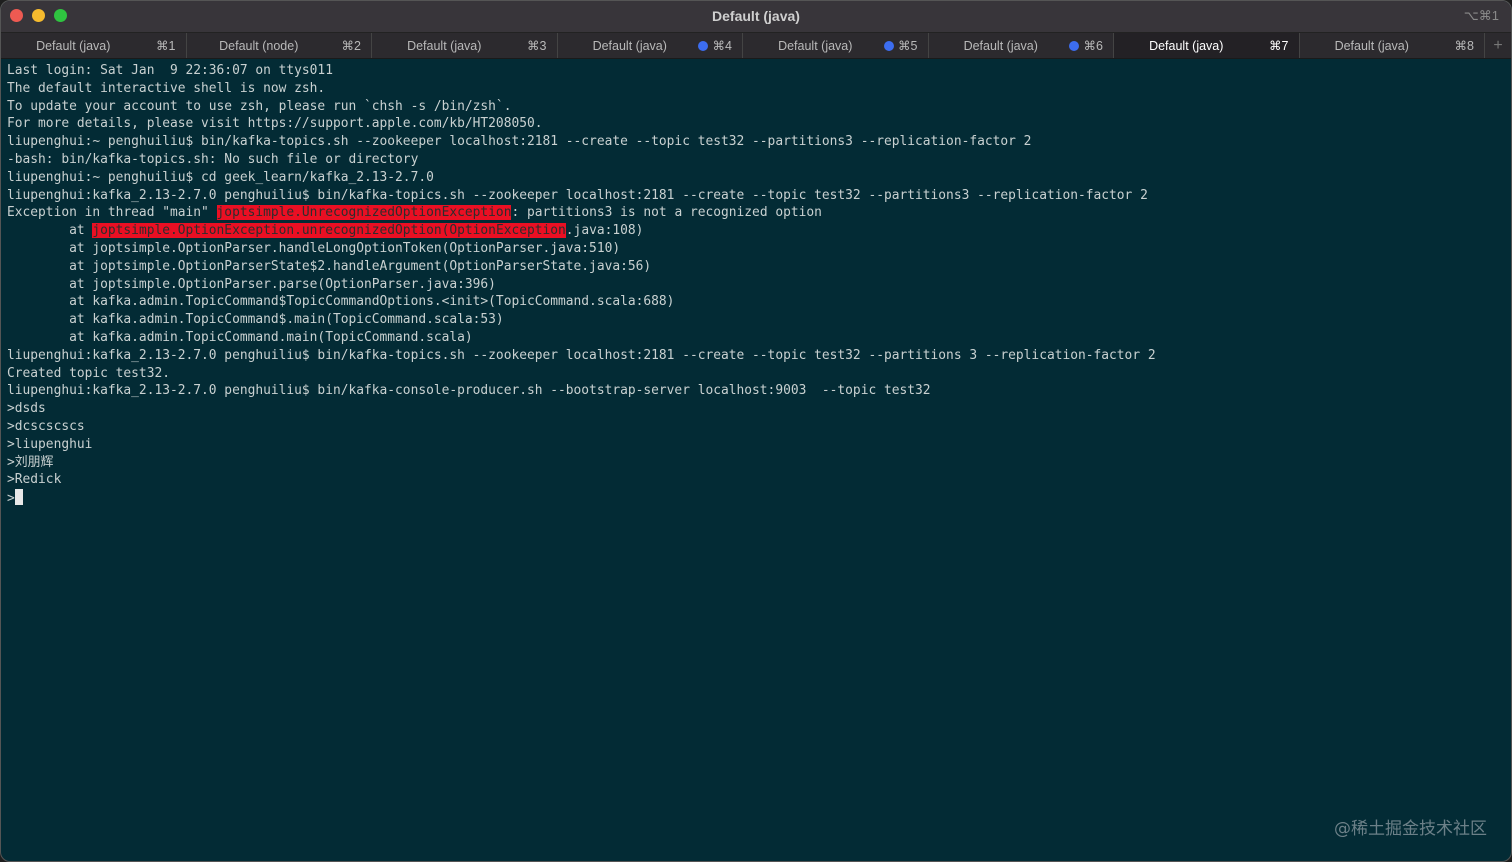 This screenshot has height=862, width=1512. What do you see at coordinates (351, 46) in the screenshot?
I see `tab-shortcut: ⌘2` at bounding box center [351, 46].